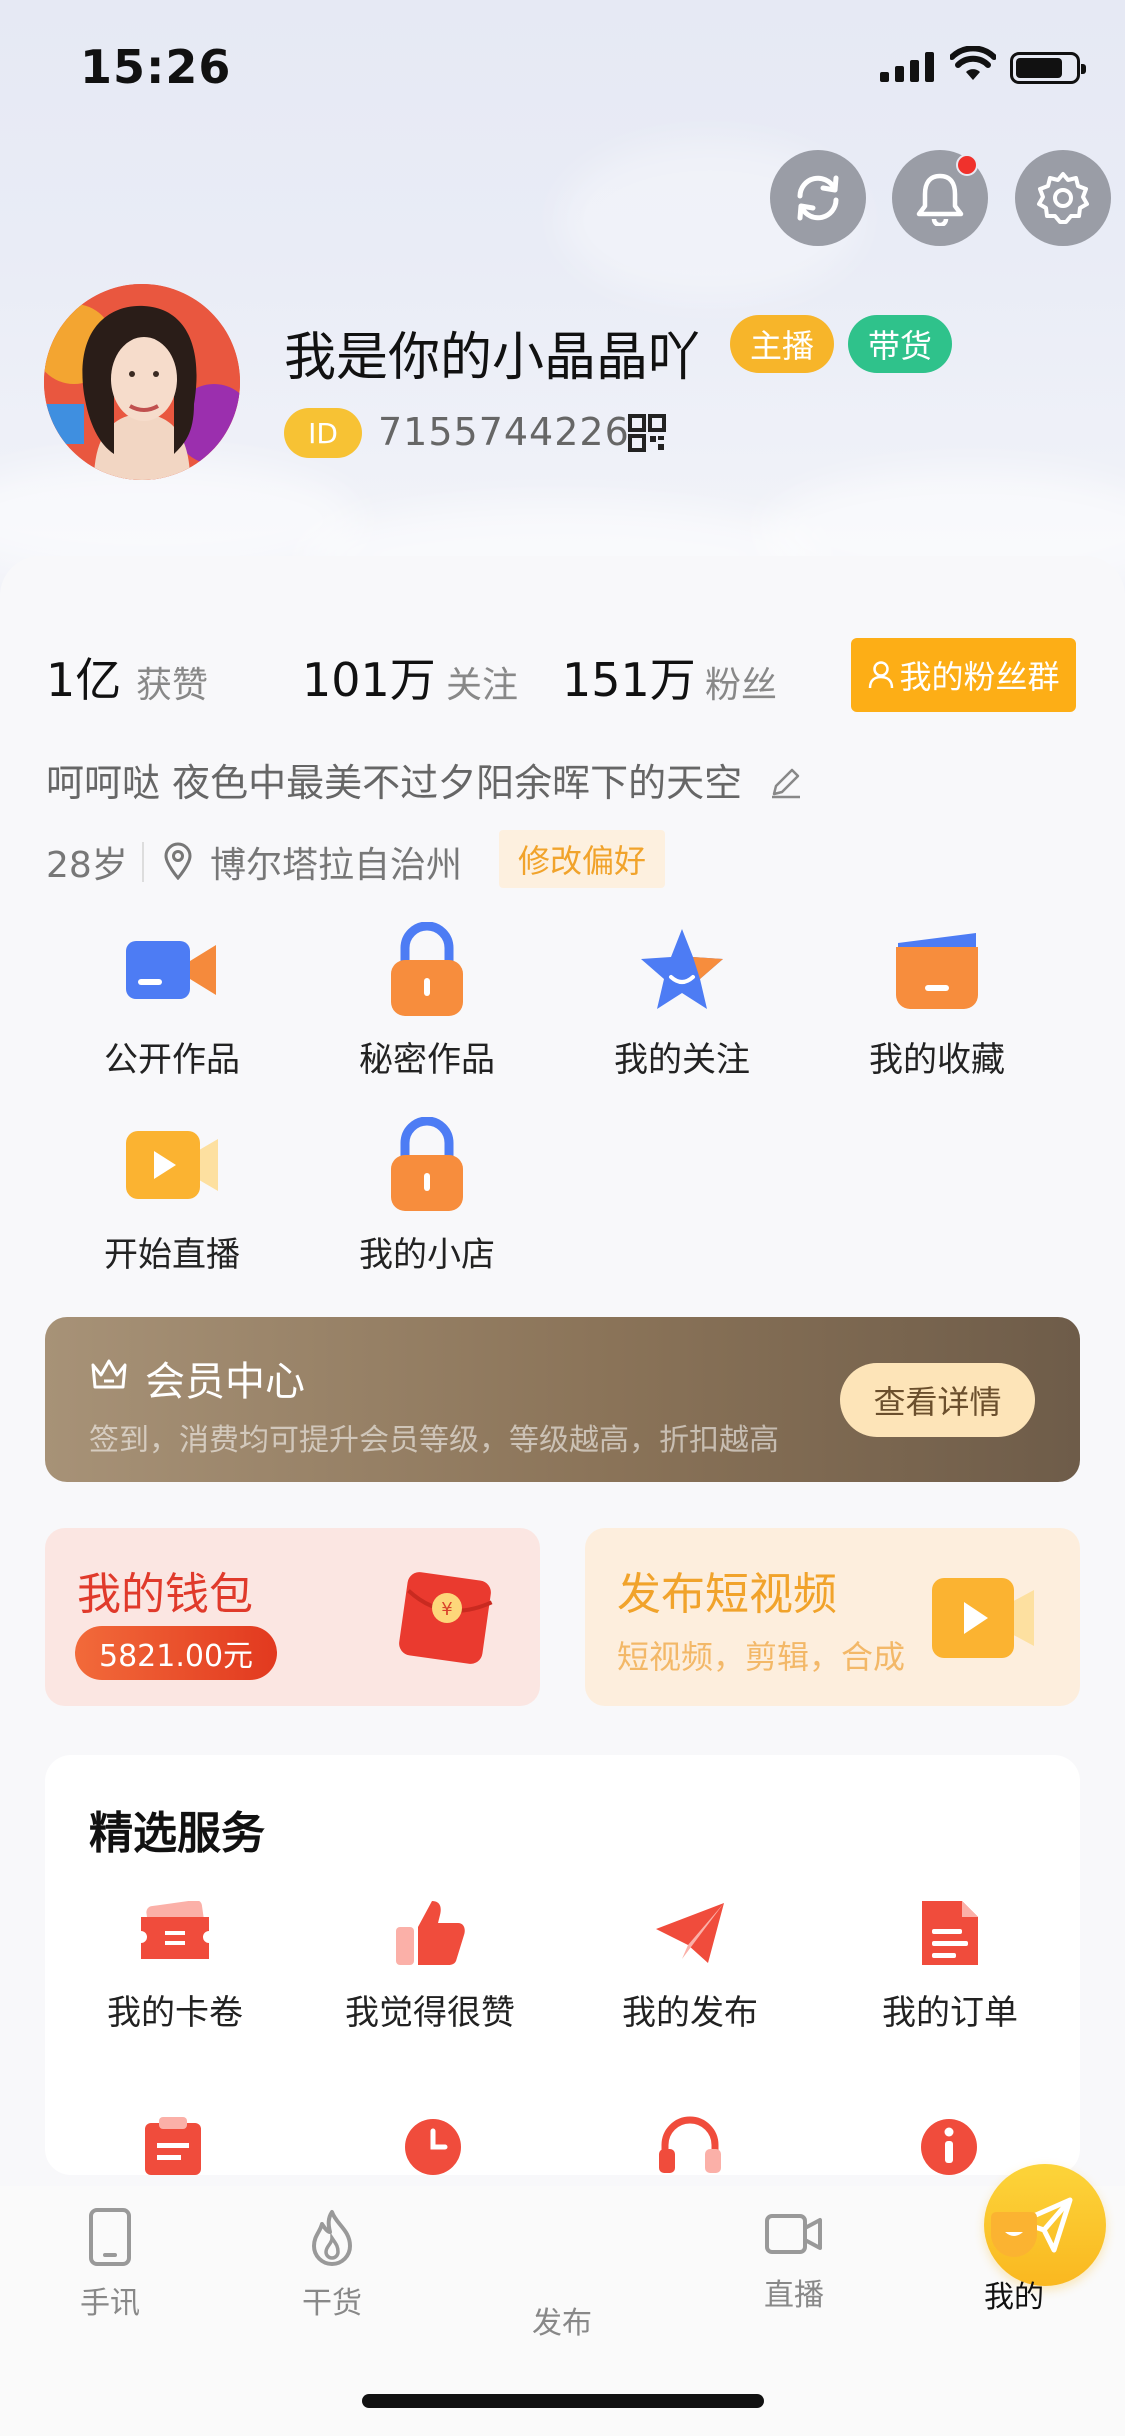  I want to click on anchor-badge: 主播, so click(782, 344).